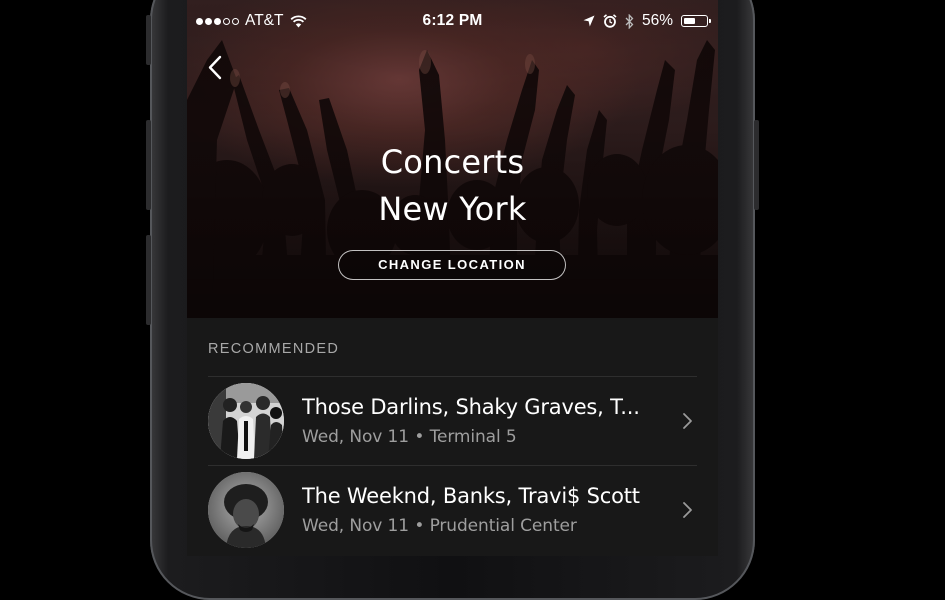 This screenshot has width=945, height=600. I want to click on concert-venue: Prudential Center, so click(503, 526).